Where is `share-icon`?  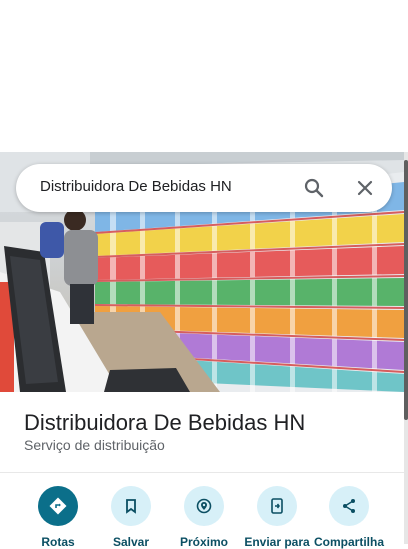 share-icon is located at coordinates (349, 506).